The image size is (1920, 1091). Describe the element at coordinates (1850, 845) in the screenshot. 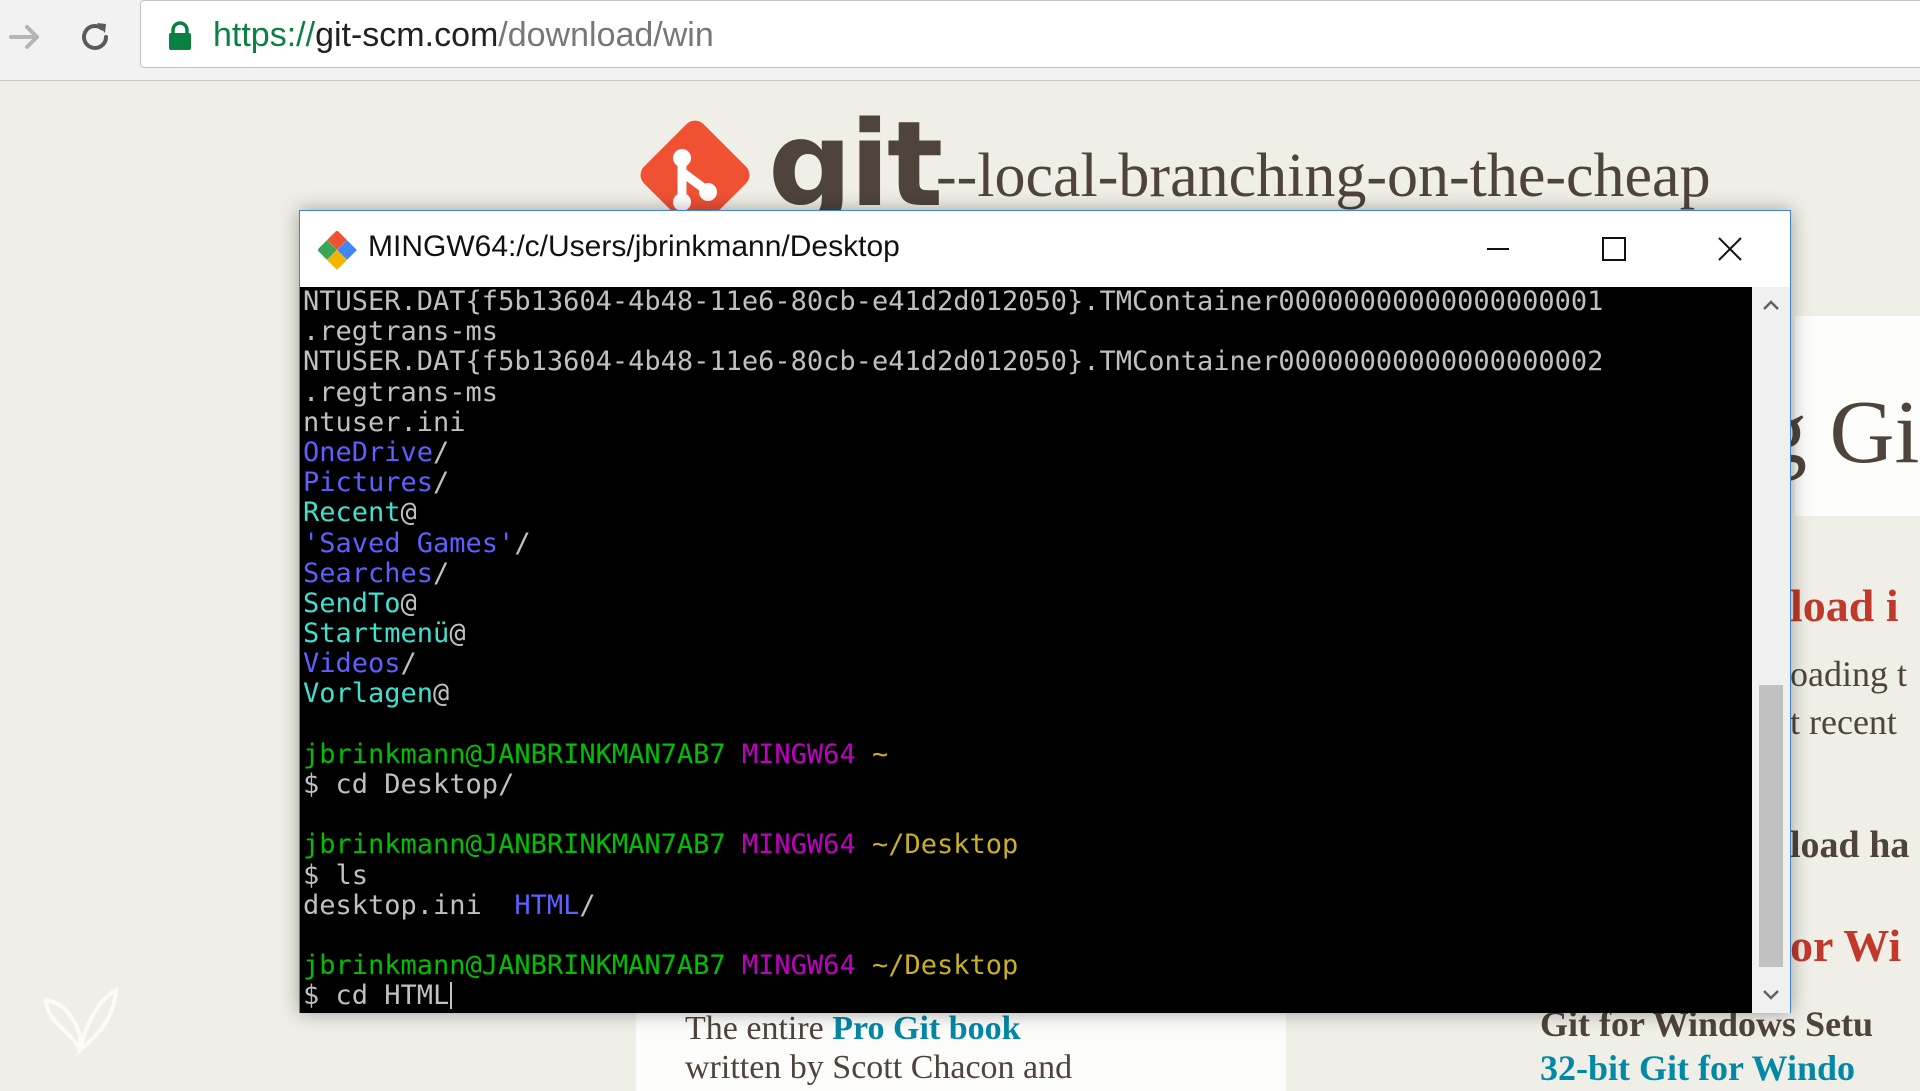

I see `download-hash-heading: load ha` at that location.